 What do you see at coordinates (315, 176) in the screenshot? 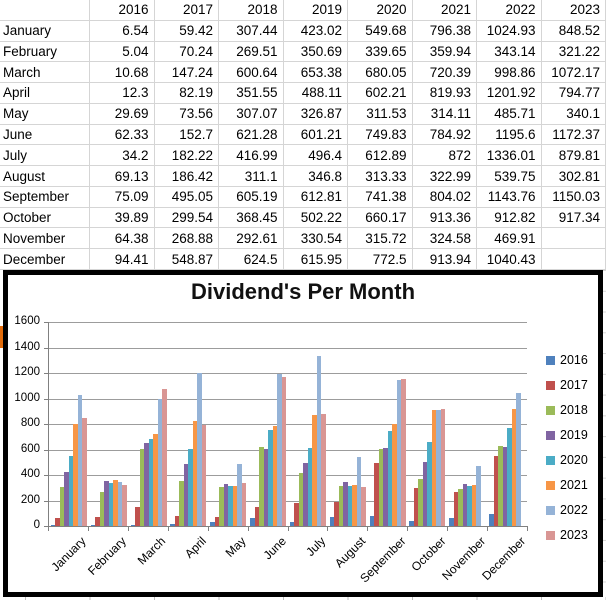
I see `value-cell: 346.8` at bounding box center [315, 176].